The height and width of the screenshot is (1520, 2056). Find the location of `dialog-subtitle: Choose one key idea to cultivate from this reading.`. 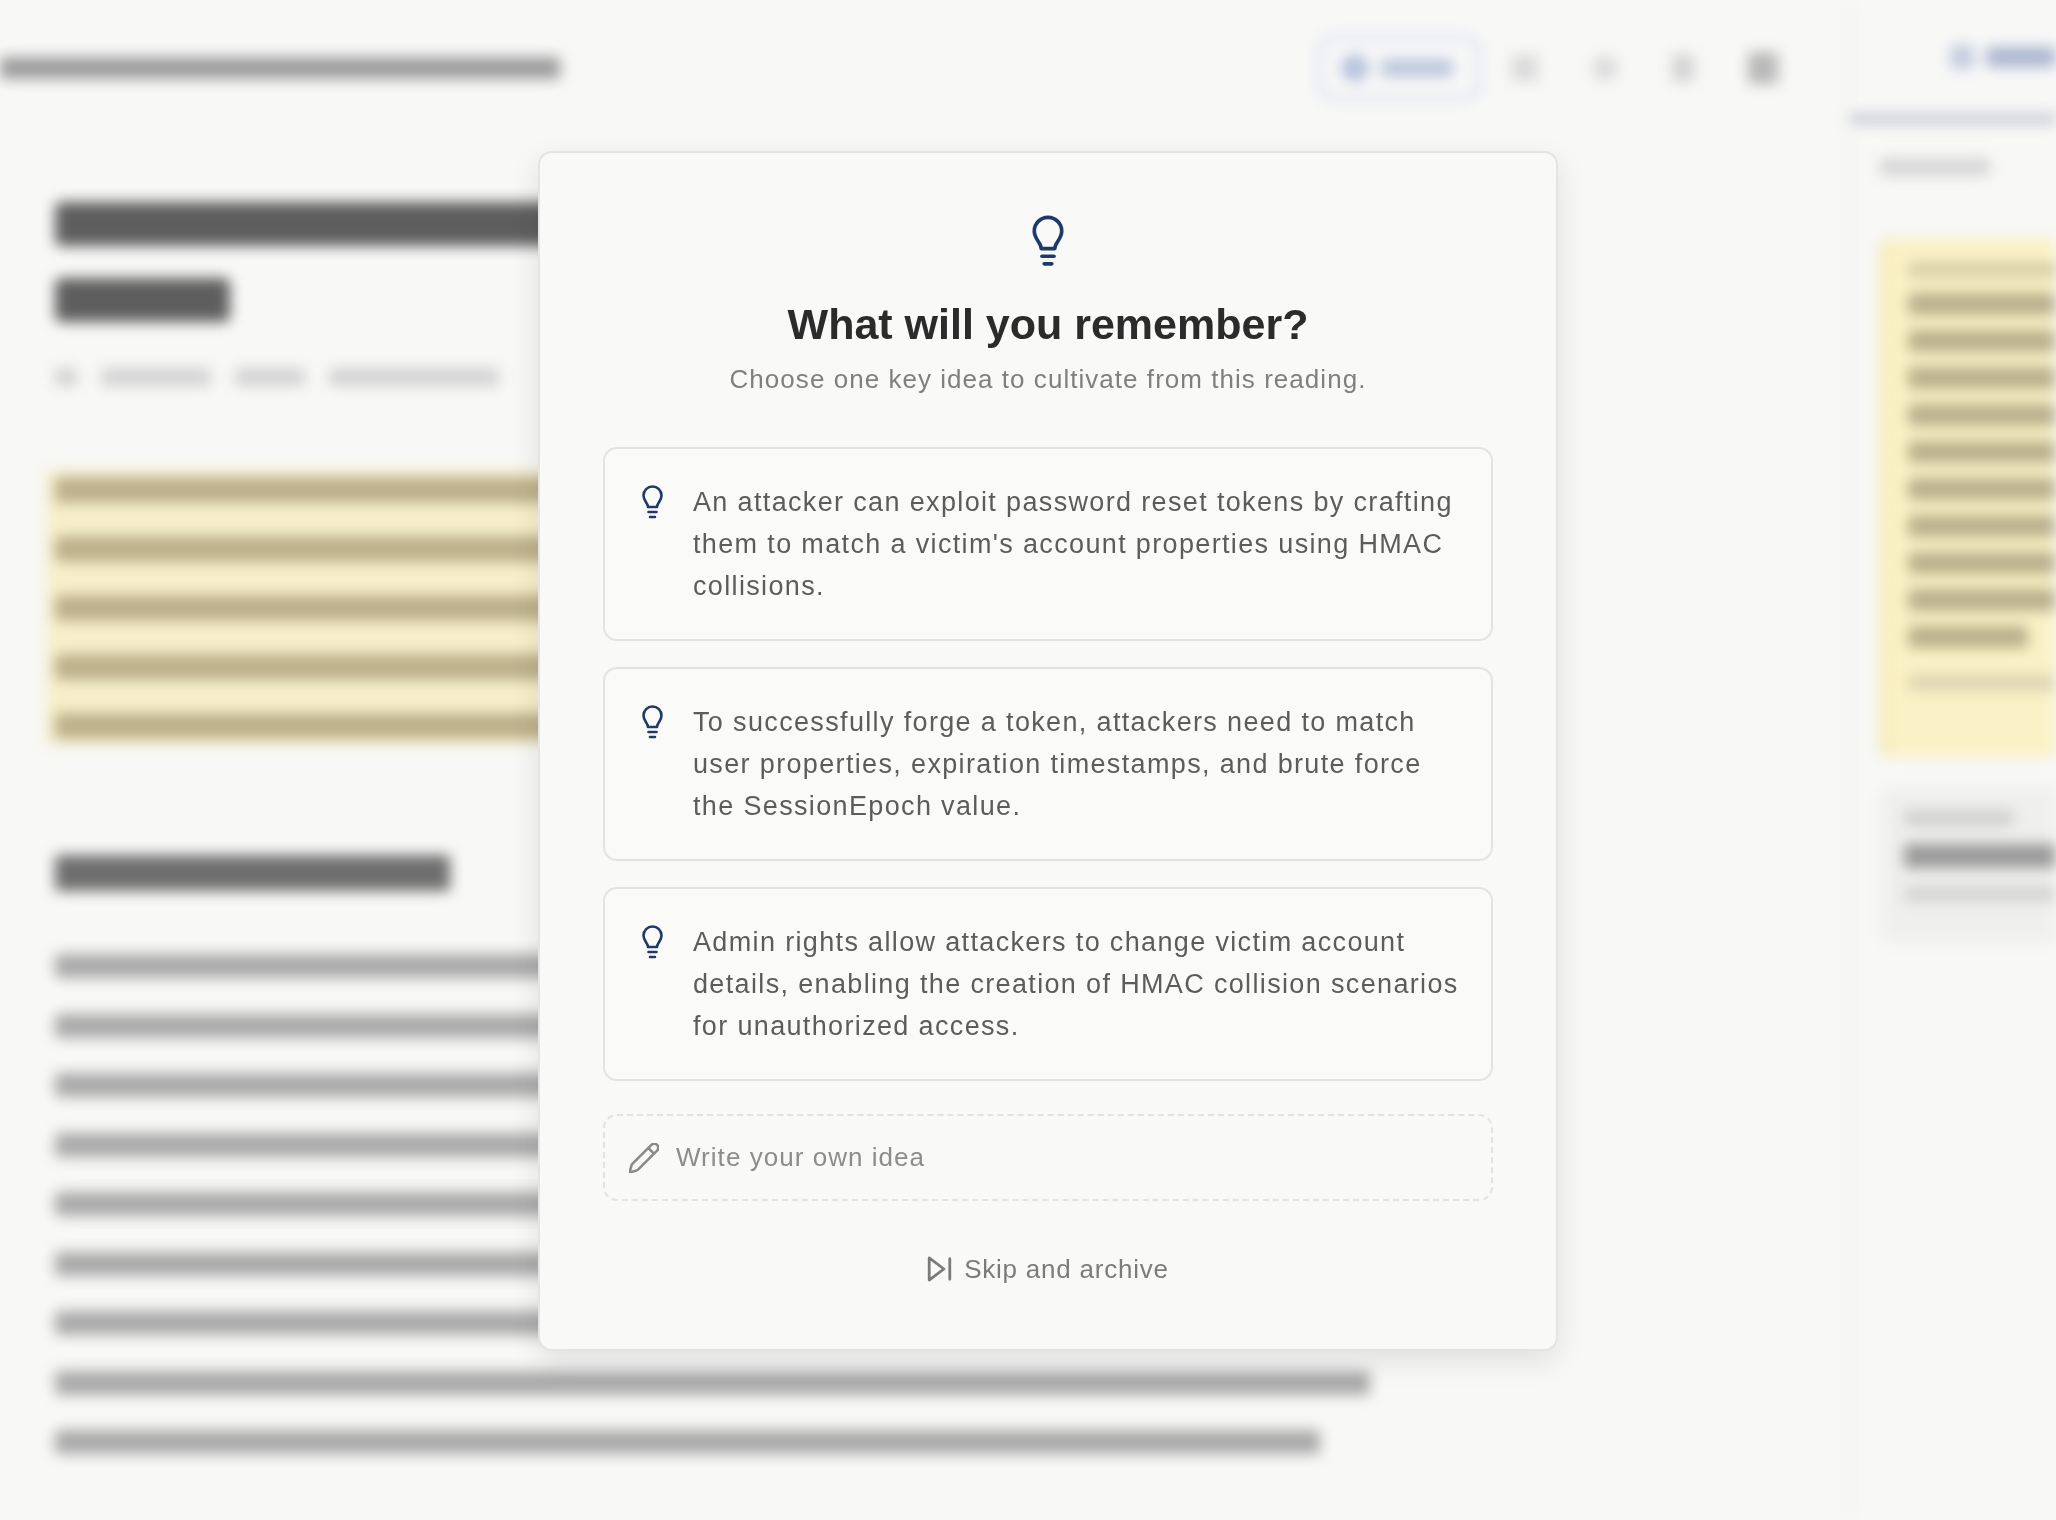

dialog-subtitle: Choose one key idea to cultivate from this reading. is located at coordinates (1048, 379).